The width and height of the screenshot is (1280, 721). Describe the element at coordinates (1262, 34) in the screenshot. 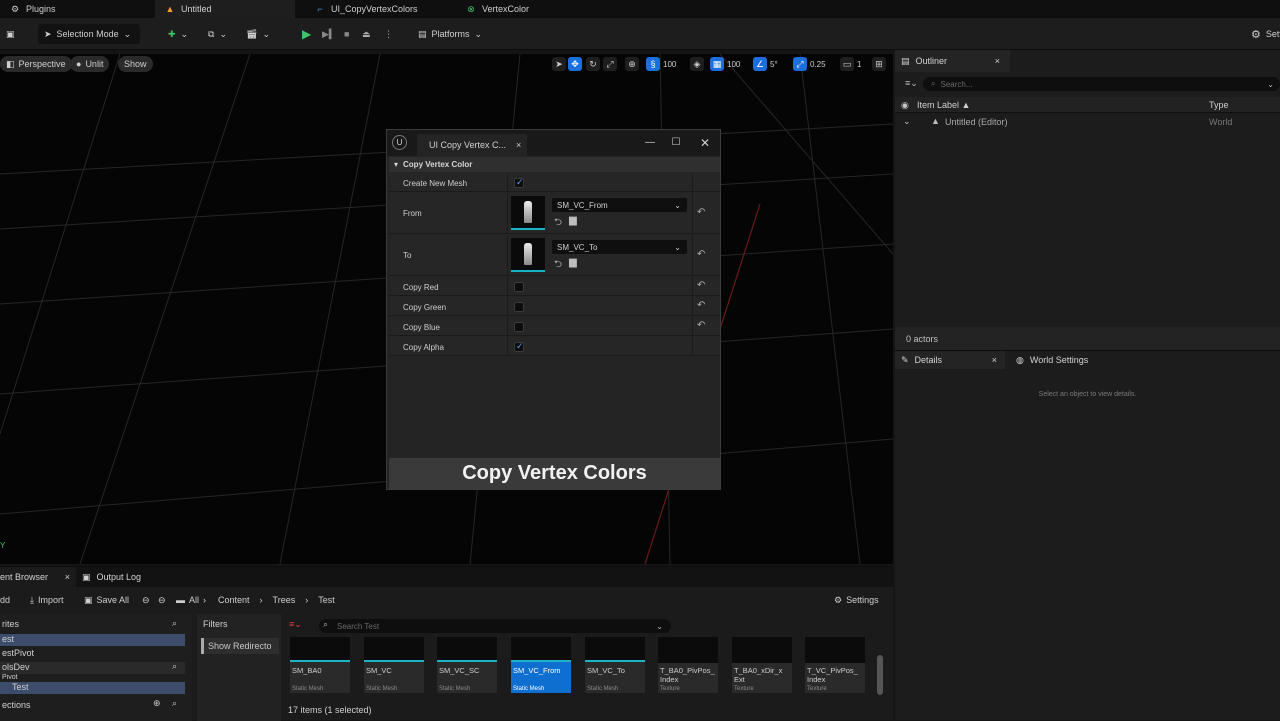

I see `settings-button: ⚙ Setti` at that location.